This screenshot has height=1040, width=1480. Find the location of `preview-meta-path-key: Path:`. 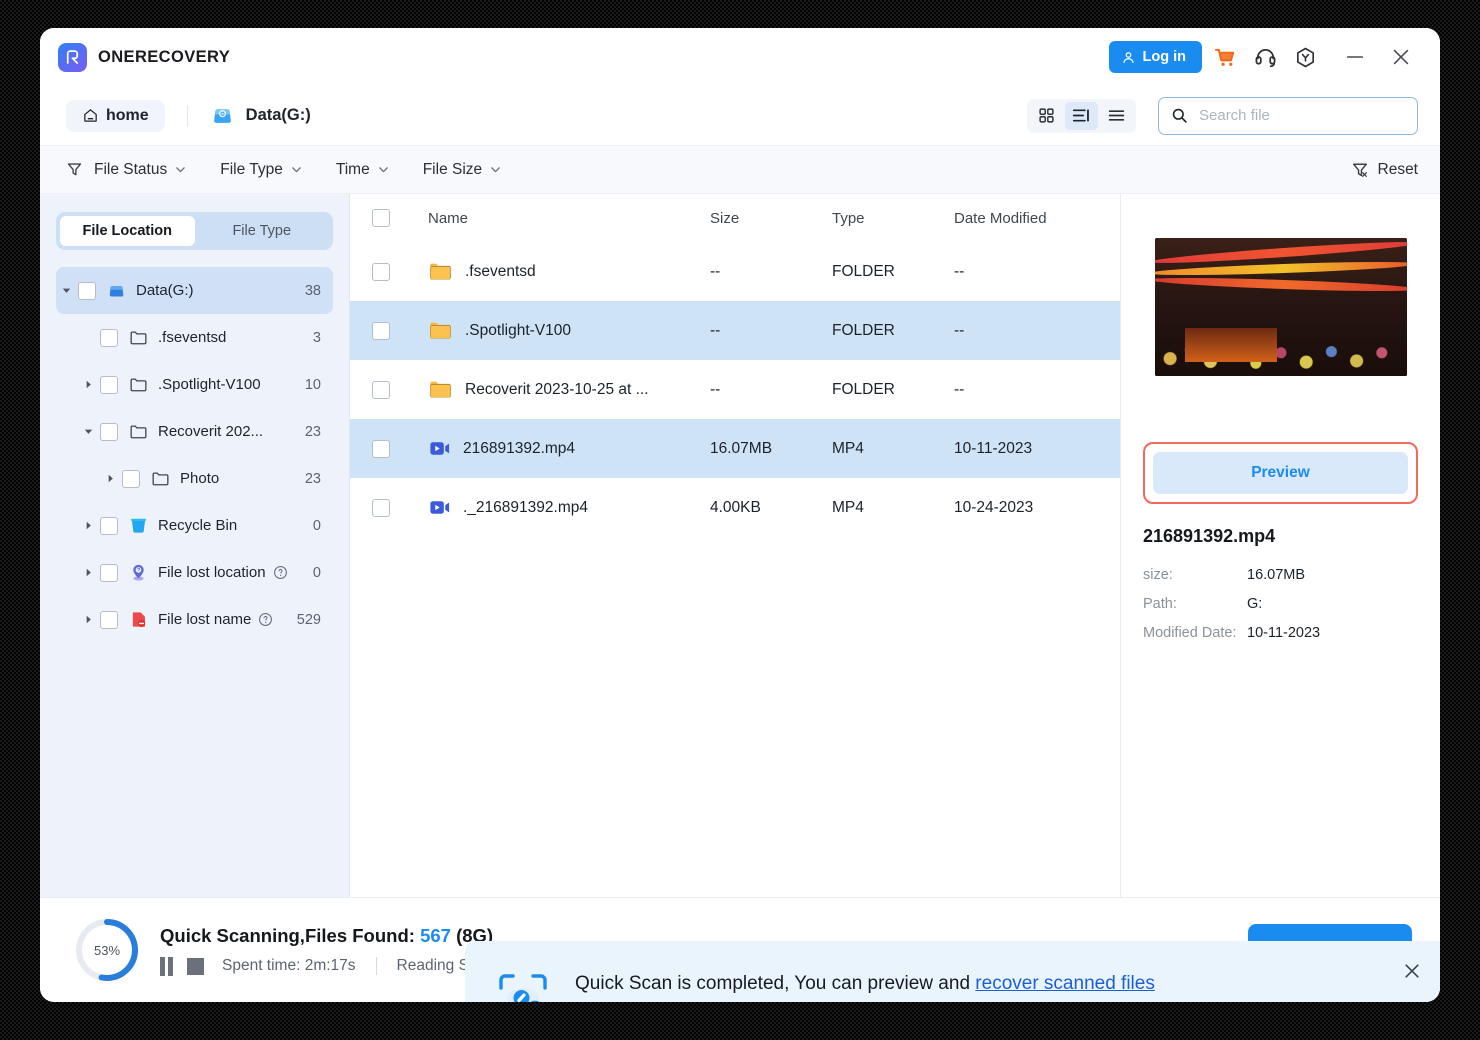

preview-meta-path-key: Path: is located at coordinates (1160, 604).